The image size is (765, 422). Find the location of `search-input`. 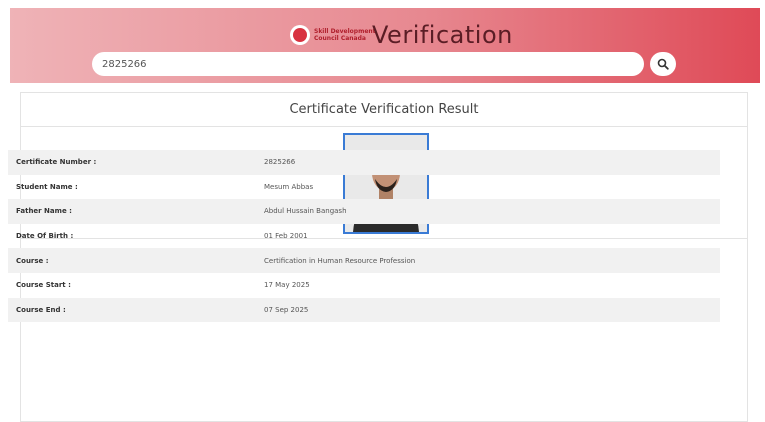

search-input is located at coordinates (368, 64).